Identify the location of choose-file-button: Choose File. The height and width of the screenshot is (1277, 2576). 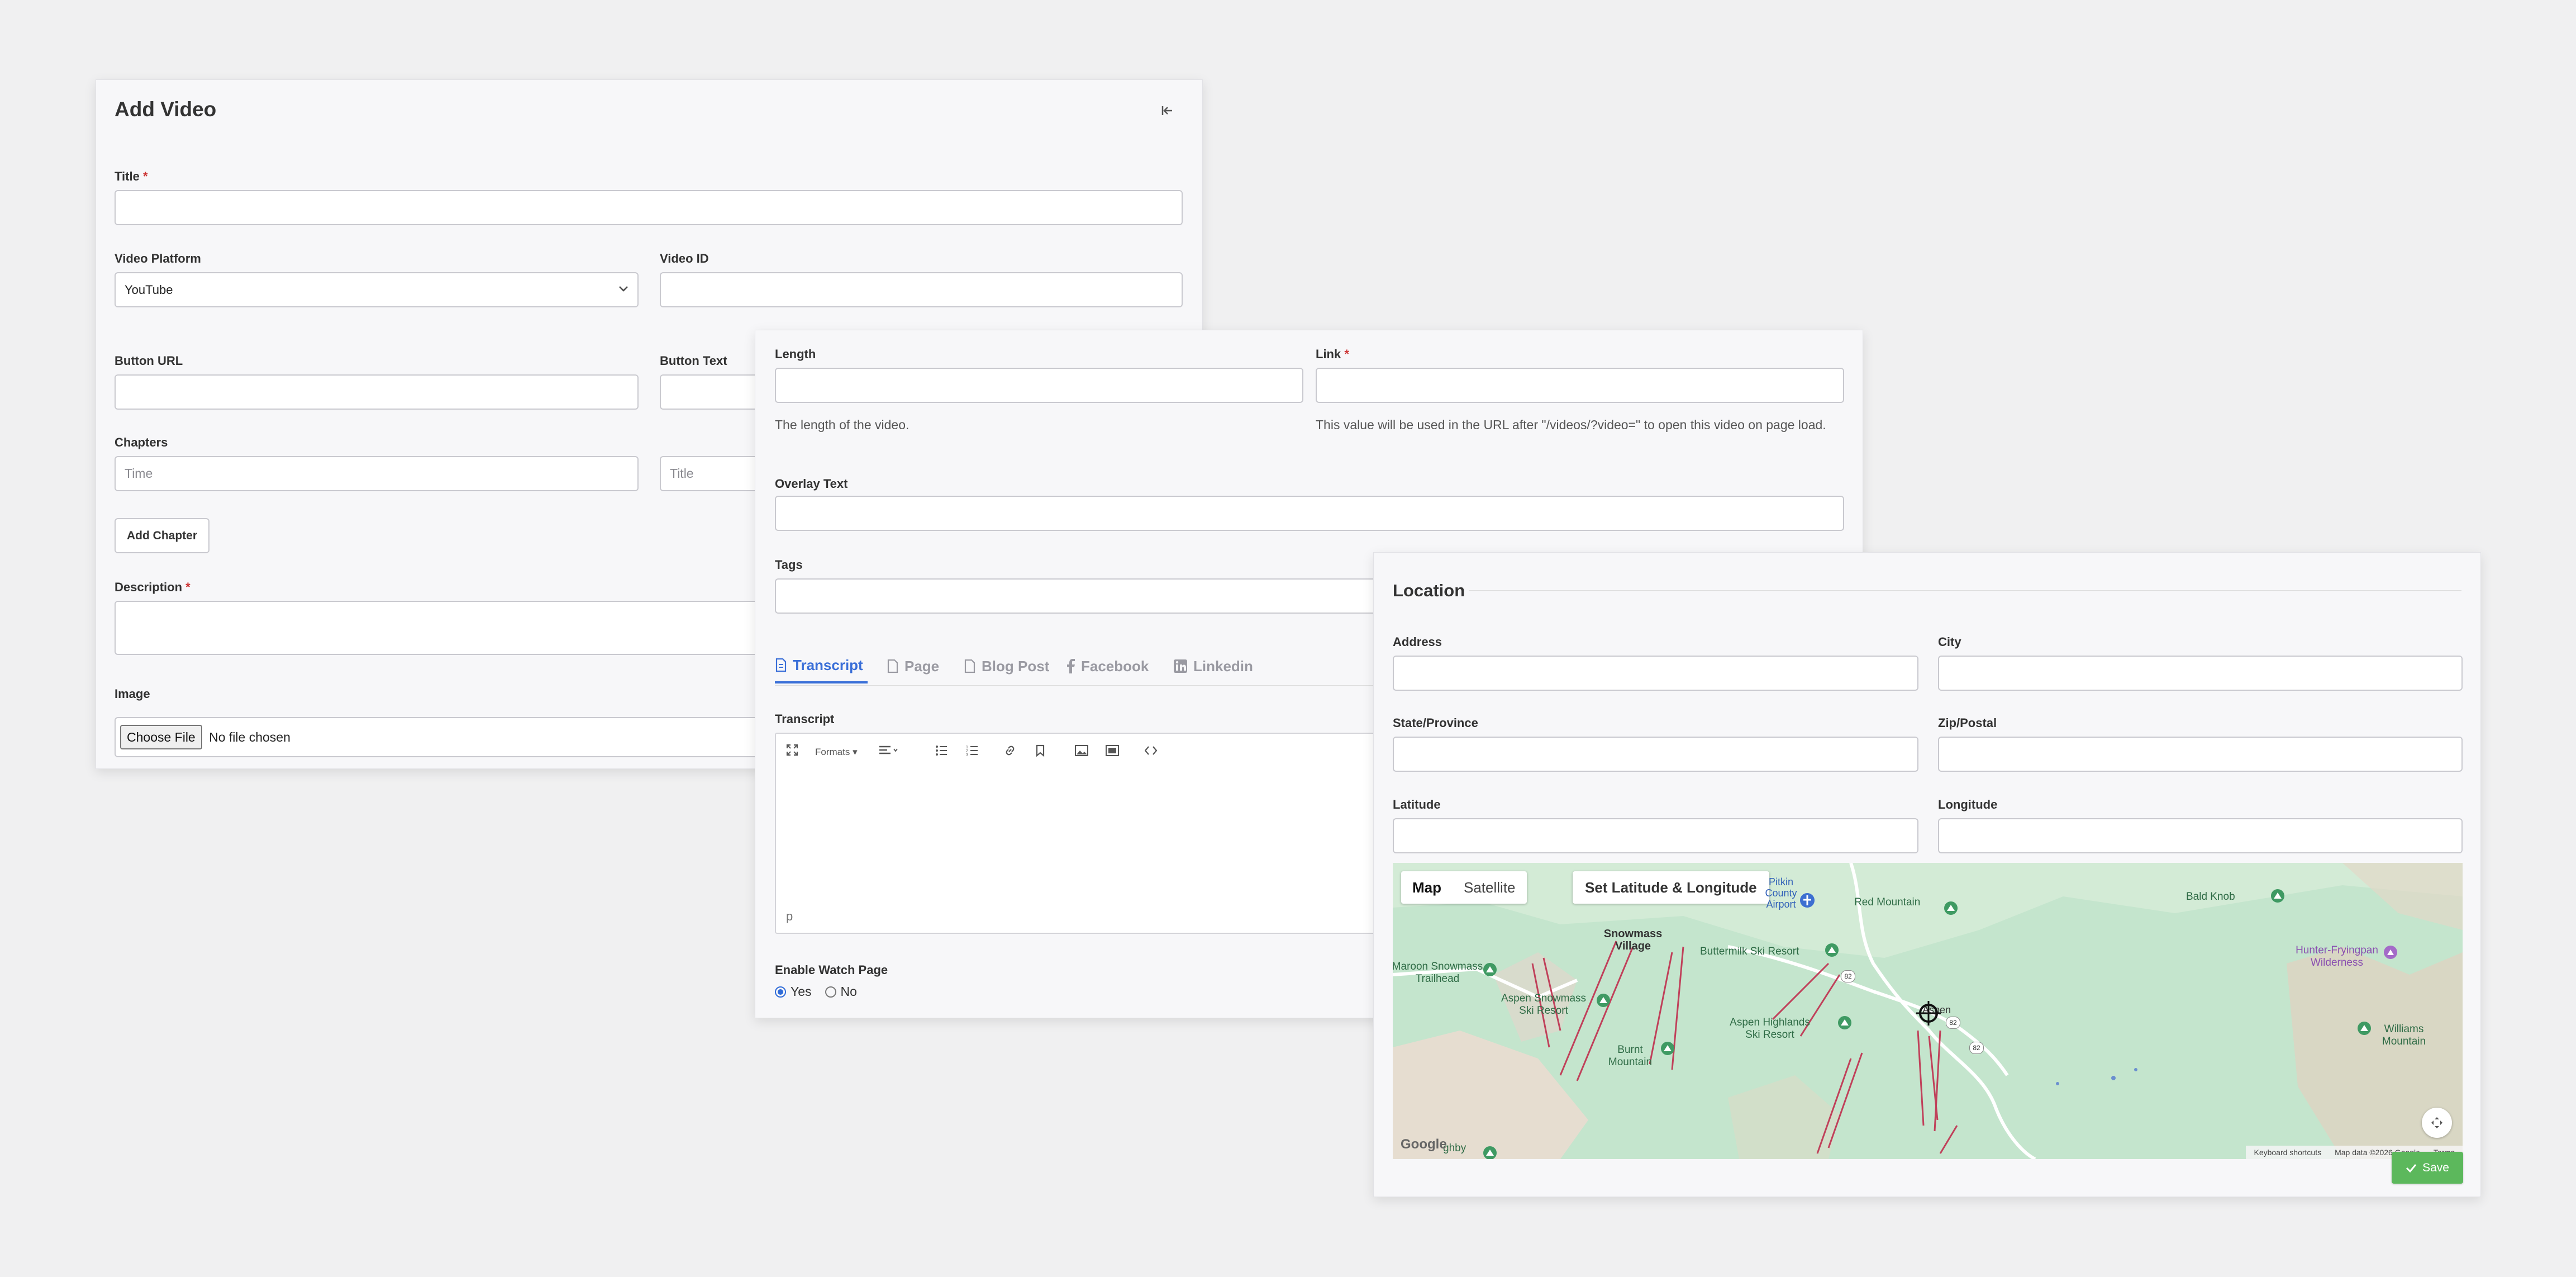
(161, 737).